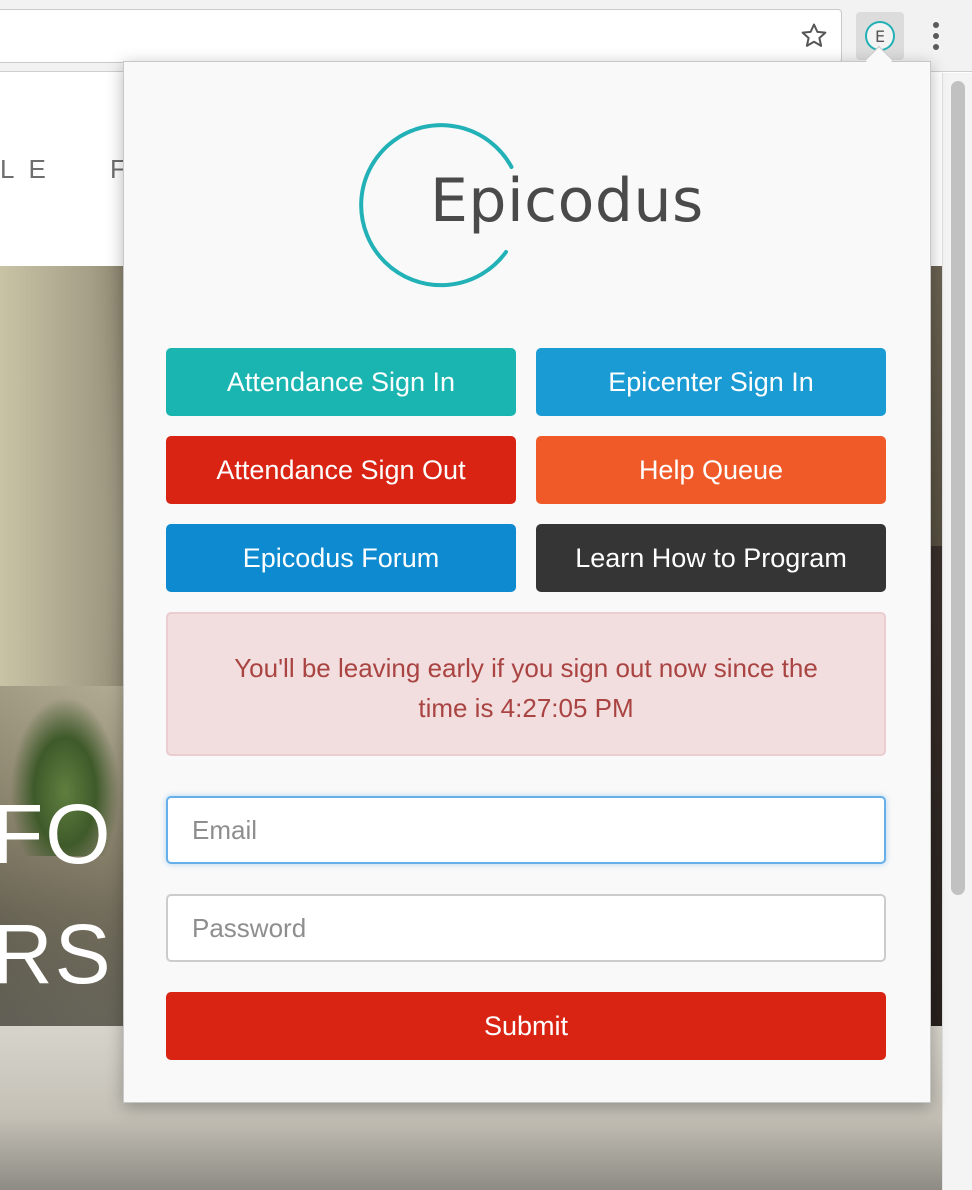 Image resolution: width=972 pixels, height=1190 pixels. I want to click on submit-button: Submit, so click(526, 1026).